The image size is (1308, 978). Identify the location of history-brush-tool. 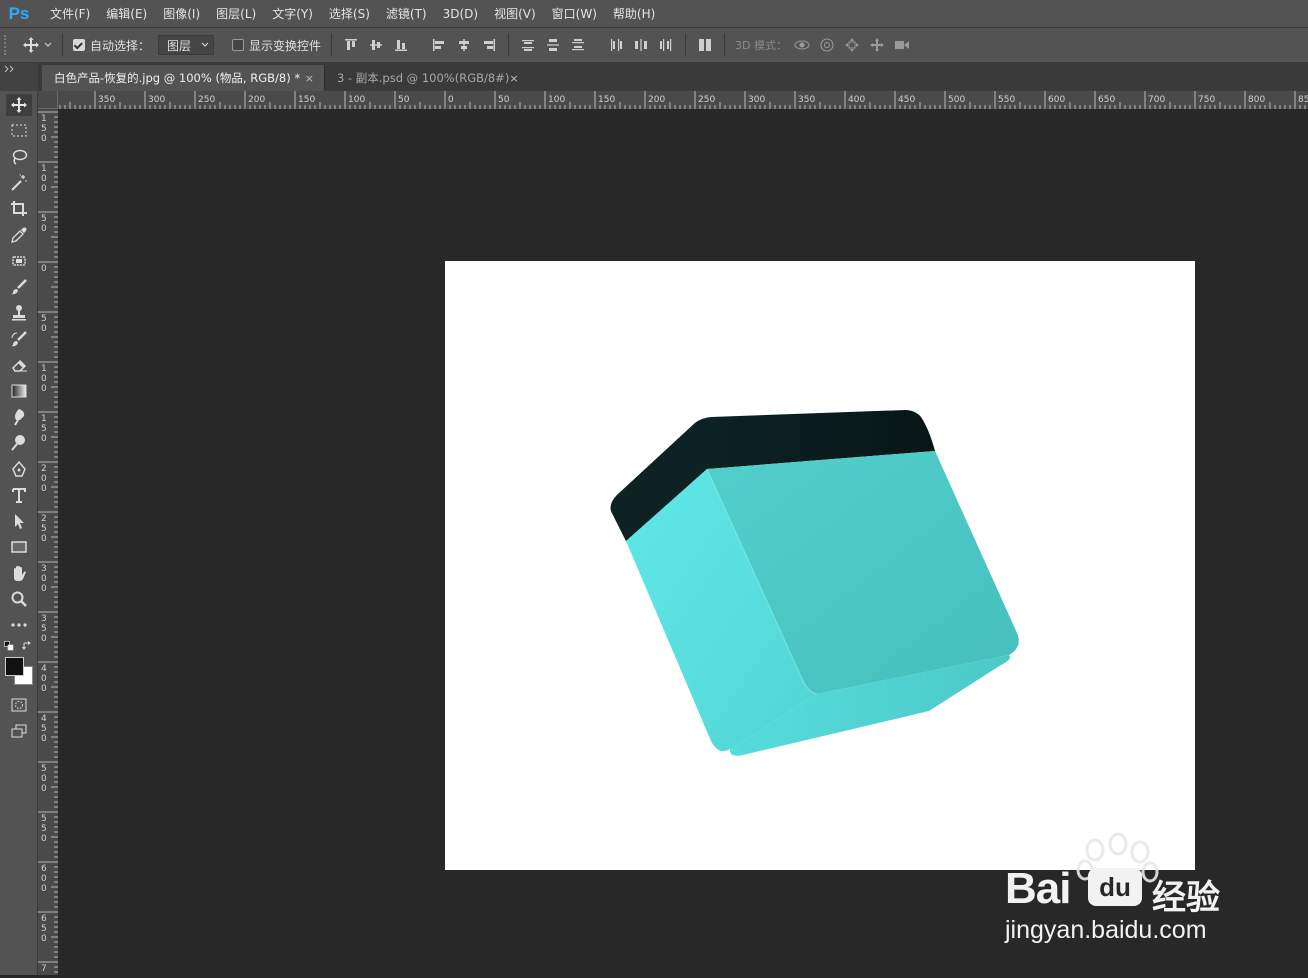
(19, 339).